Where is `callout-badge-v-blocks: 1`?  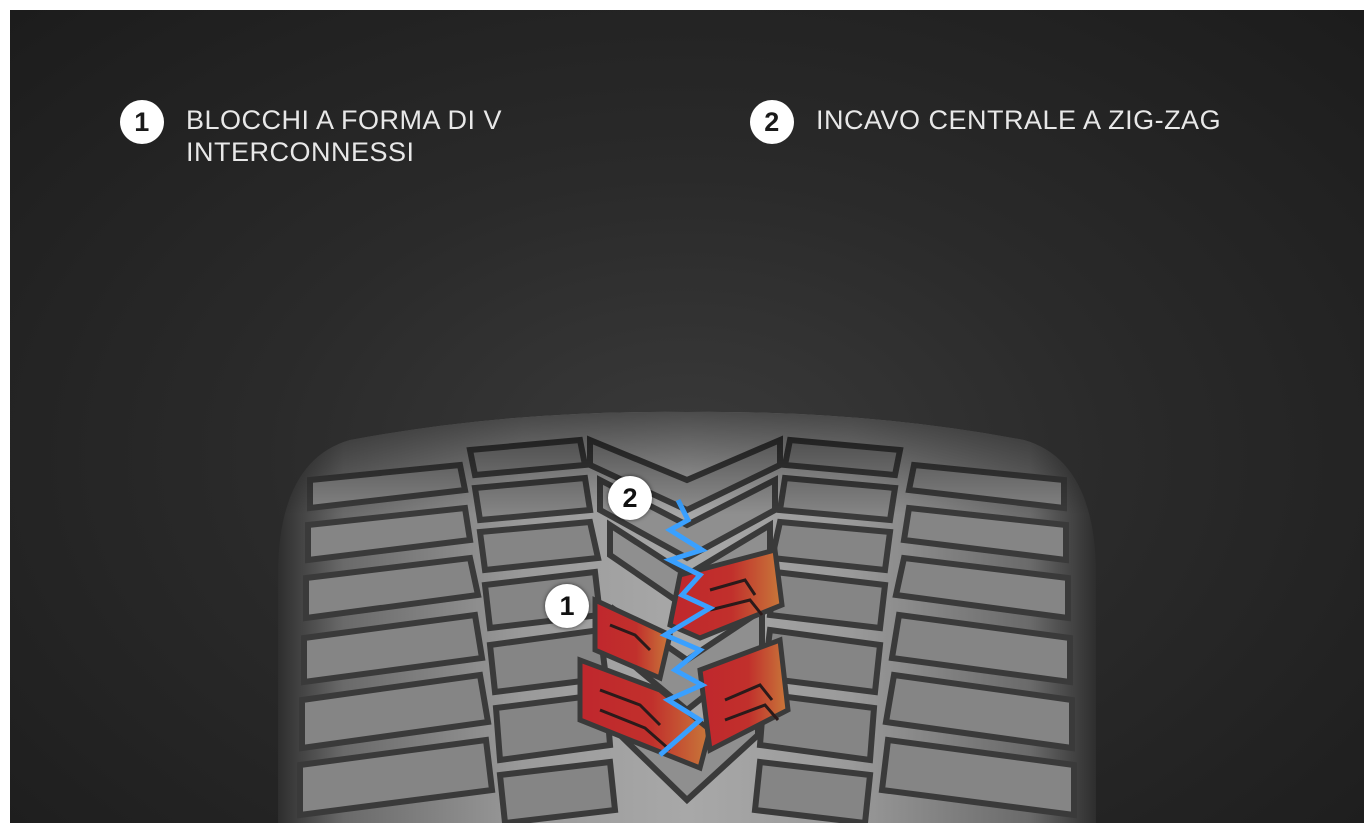 callout-badge-v-blocks: 1 is located at coordinates (567, 606).